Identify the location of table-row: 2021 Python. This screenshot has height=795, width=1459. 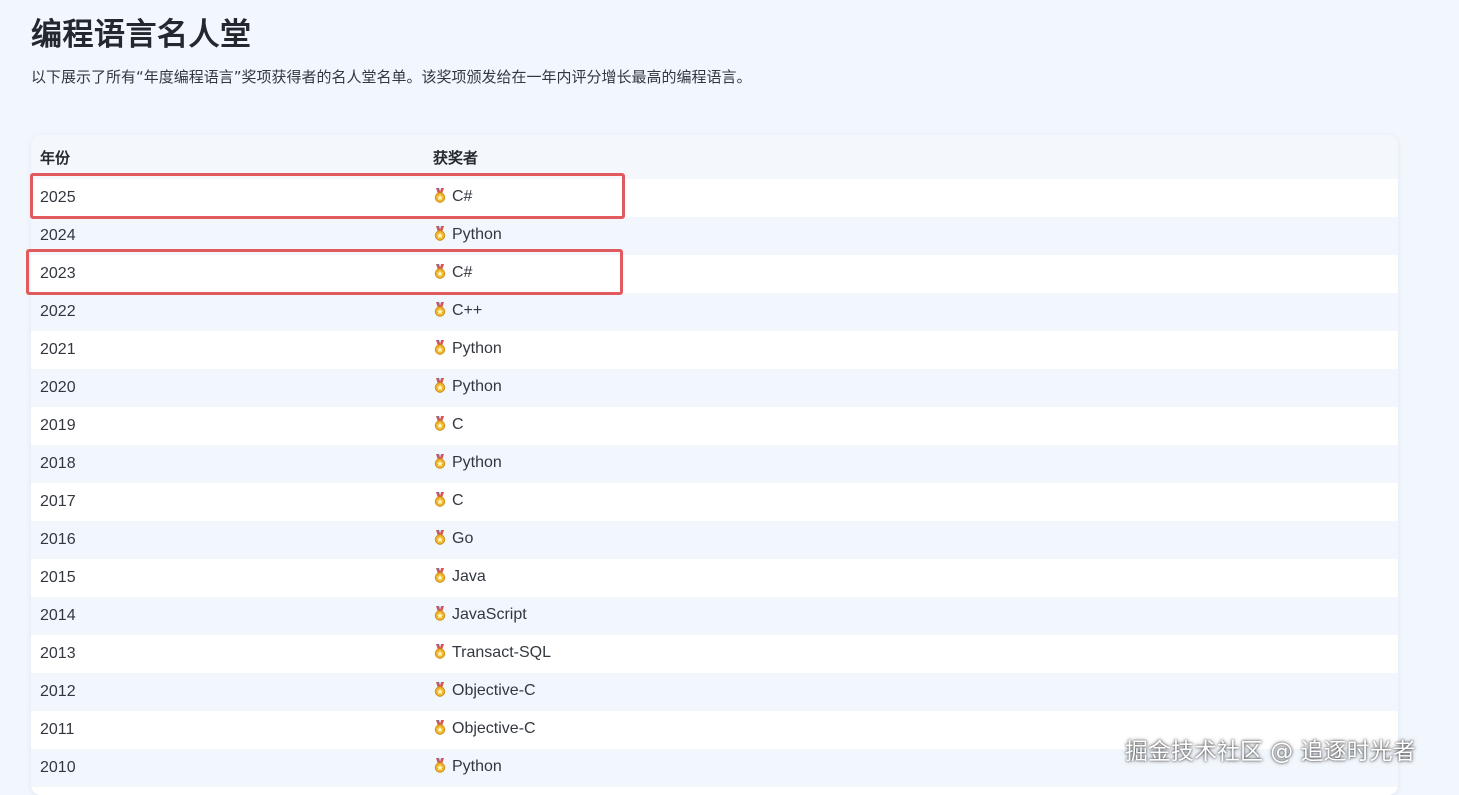
(714, 350).